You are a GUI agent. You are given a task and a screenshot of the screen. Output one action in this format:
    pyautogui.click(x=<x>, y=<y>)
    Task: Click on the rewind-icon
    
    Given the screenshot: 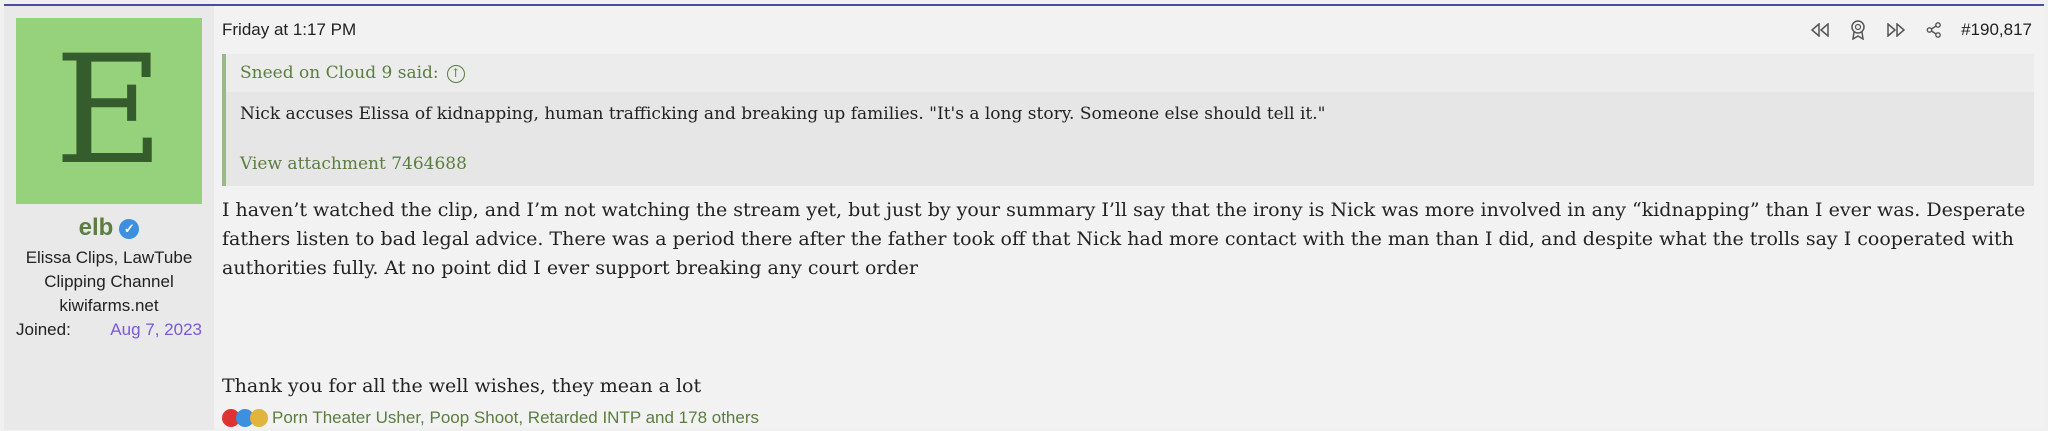 What is the action you would take?
    pyautogui.click(x=1820, y=30)
    